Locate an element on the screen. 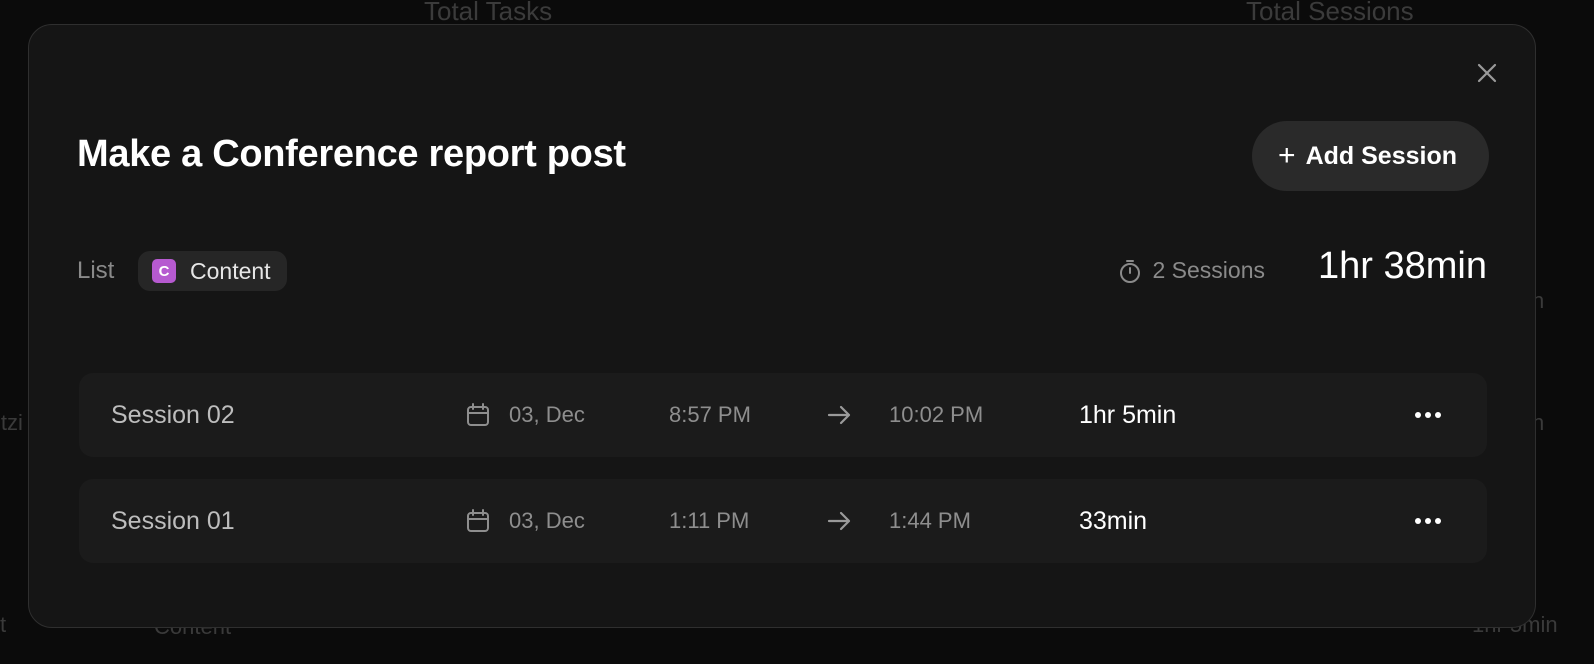 The height and width of the screenshot is (664, 1594). session-duration: 1hr 5min is located at coordinates (1128, 414).